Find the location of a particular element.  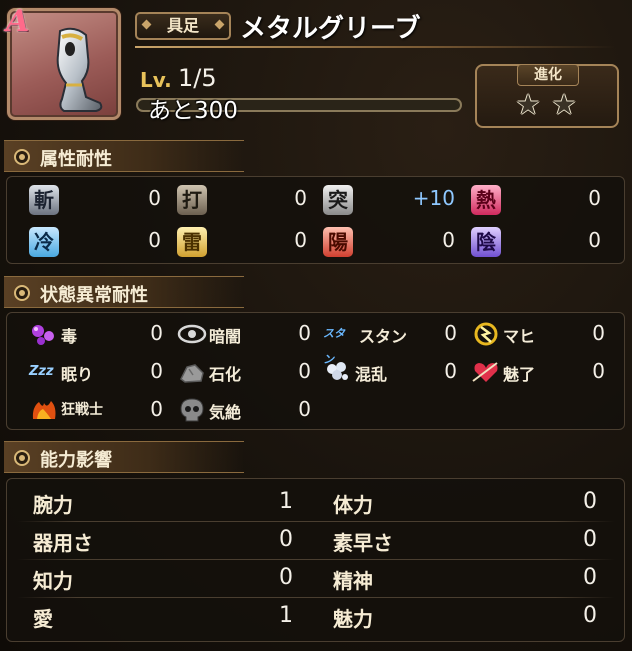

status-label: 狂戦士 is located at coordinates (82, 410).